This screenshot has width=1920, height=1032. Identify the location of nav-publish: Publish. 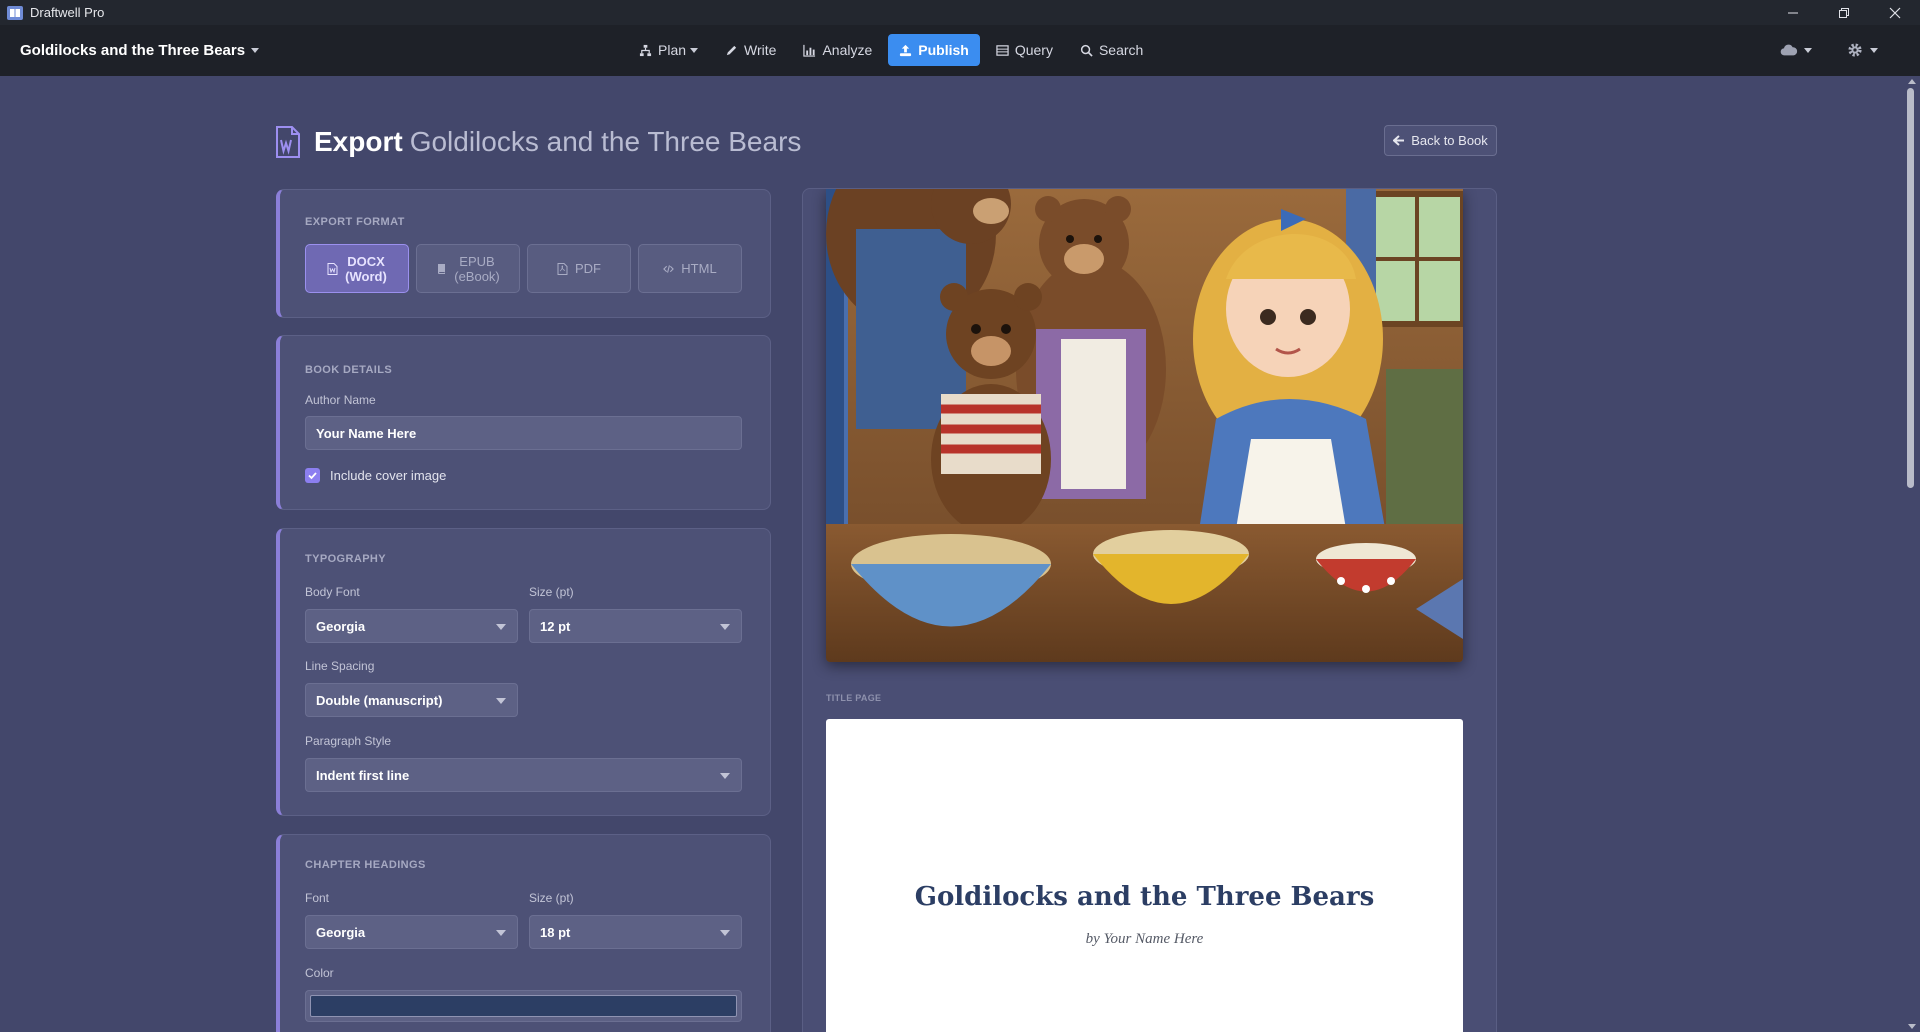
(934, 50).